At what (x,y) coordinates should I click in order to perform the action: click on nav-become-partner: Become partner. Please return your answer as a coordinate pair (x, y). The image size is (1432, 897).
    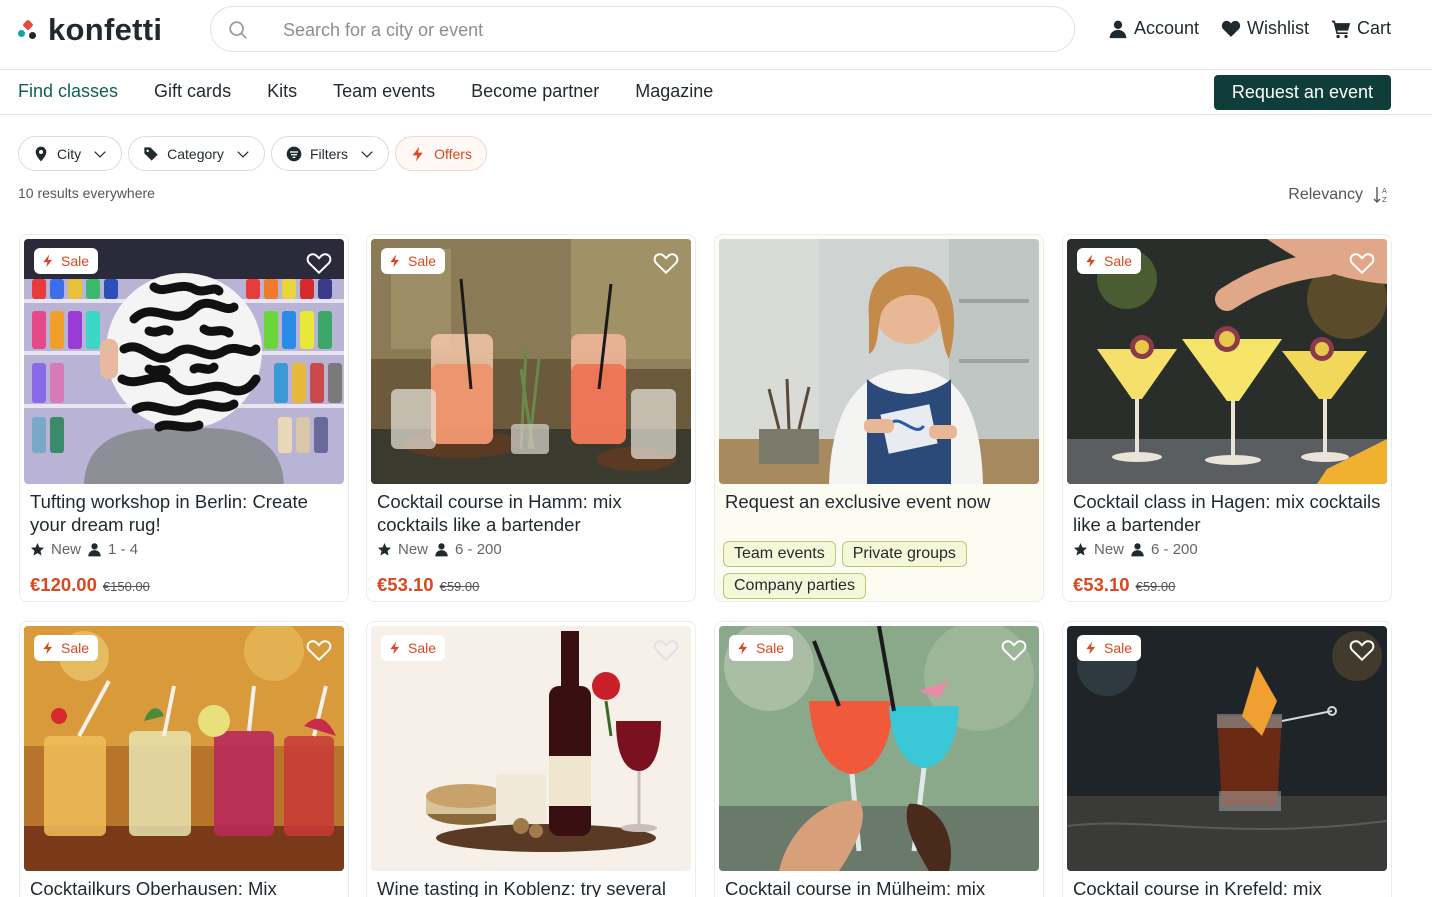
    Looking at the image, I should click on (535, 91).